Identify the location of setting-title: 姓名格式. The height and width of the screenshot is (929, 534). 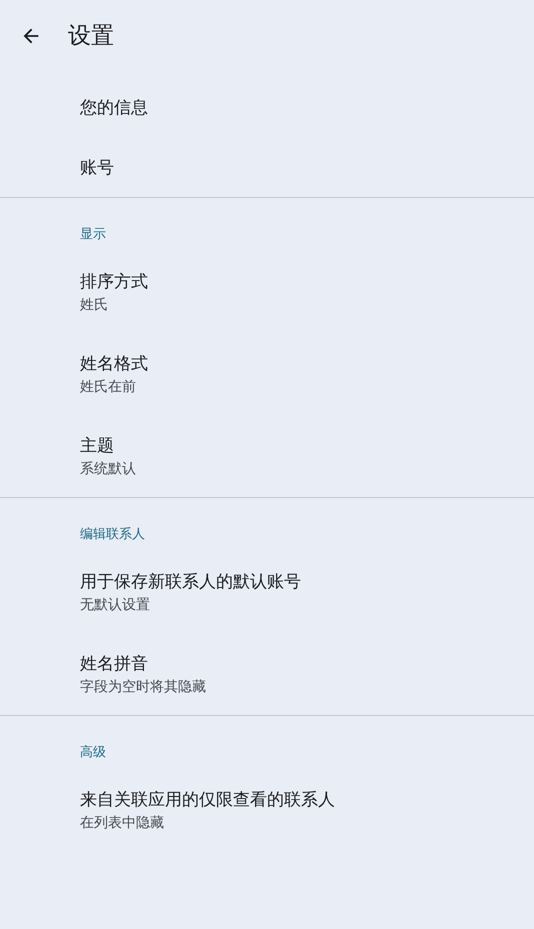
(114, 363).